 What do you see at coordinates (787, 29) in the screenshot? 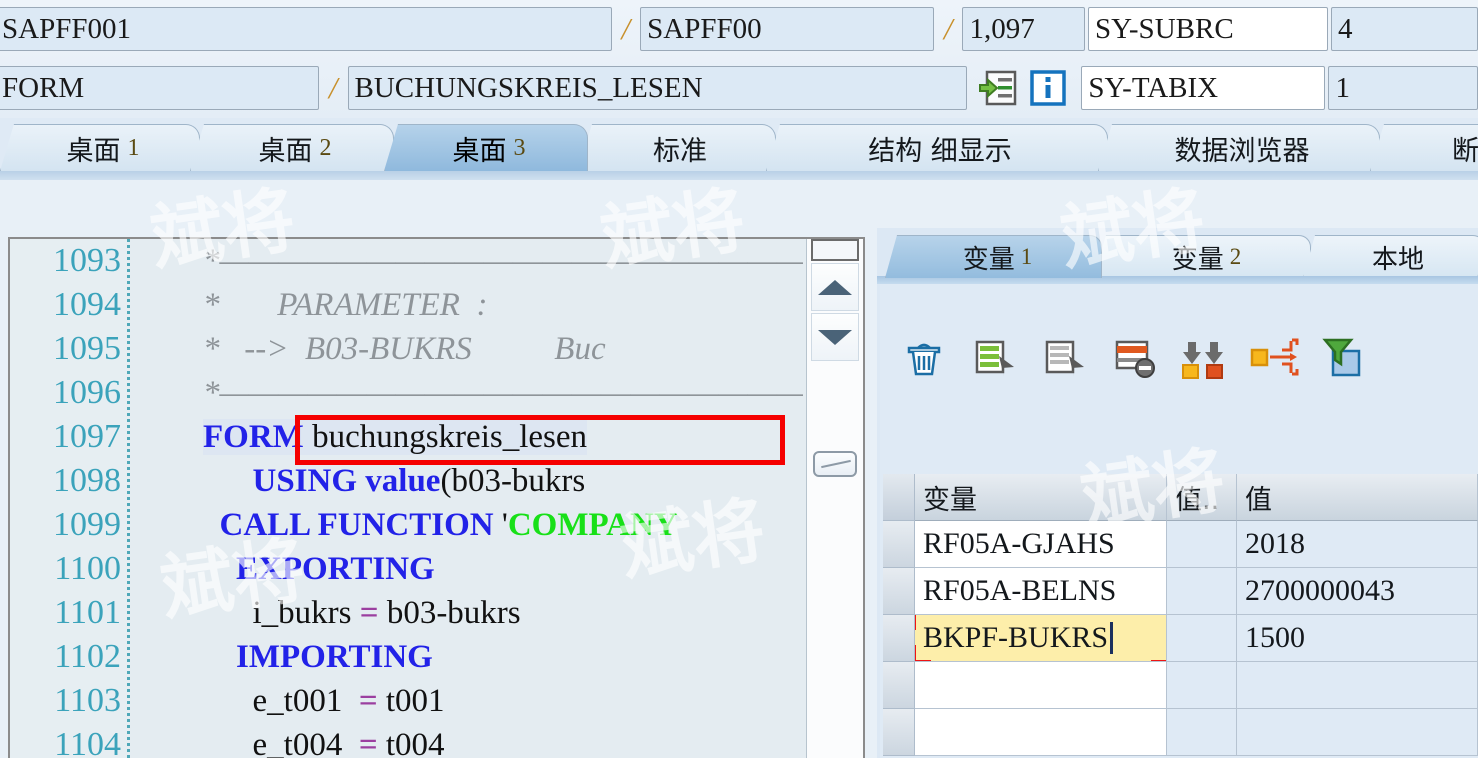
I see `include-field: SAPFF00` at bounding box center [787, 29].